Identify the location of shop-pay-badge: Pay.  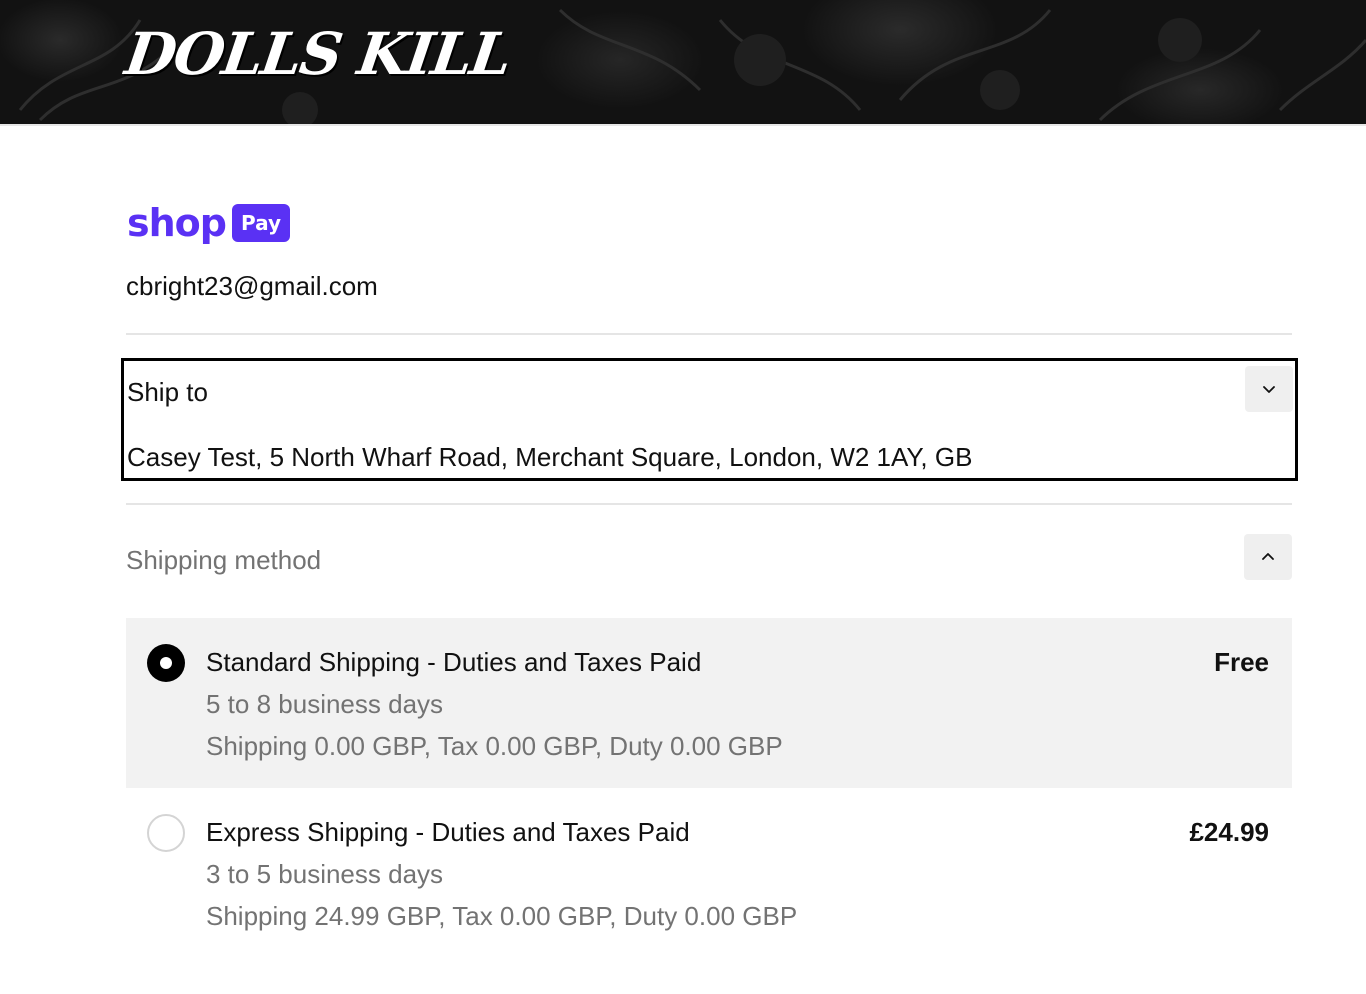
(261, 223).